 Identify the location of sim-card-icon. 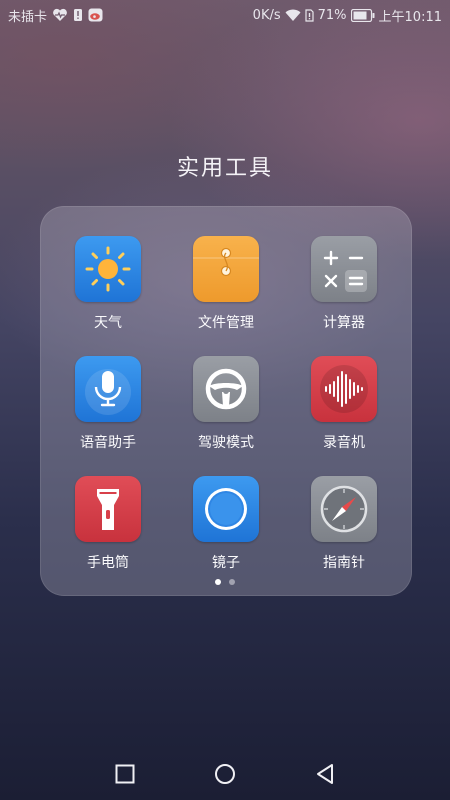
(309, 15).